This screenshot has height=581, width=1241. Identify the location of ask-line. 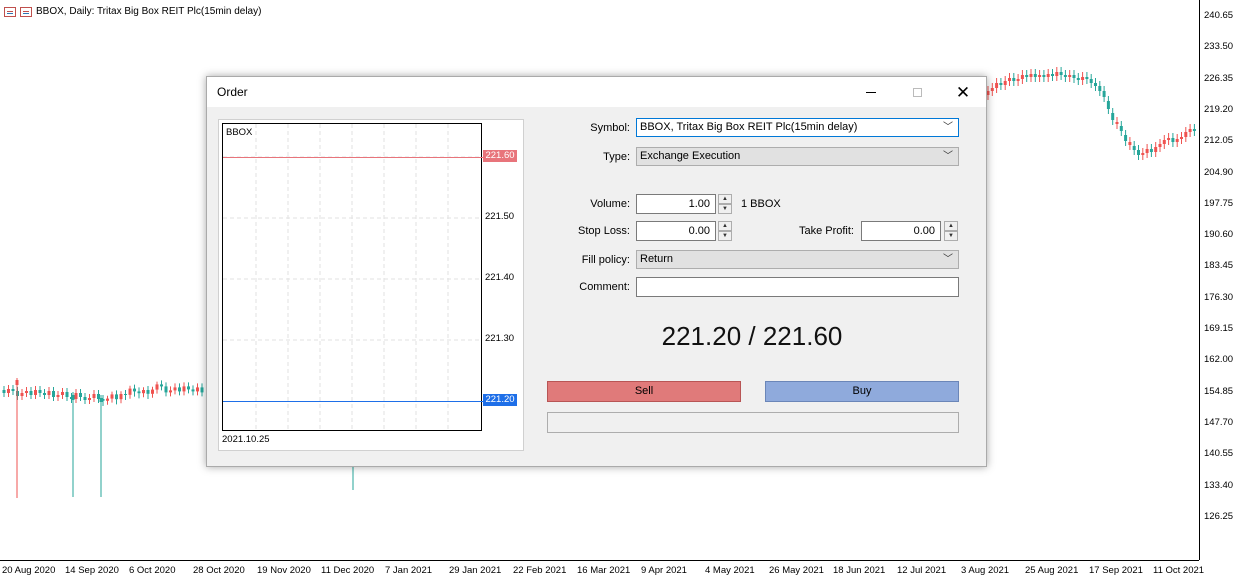
(353, 157).